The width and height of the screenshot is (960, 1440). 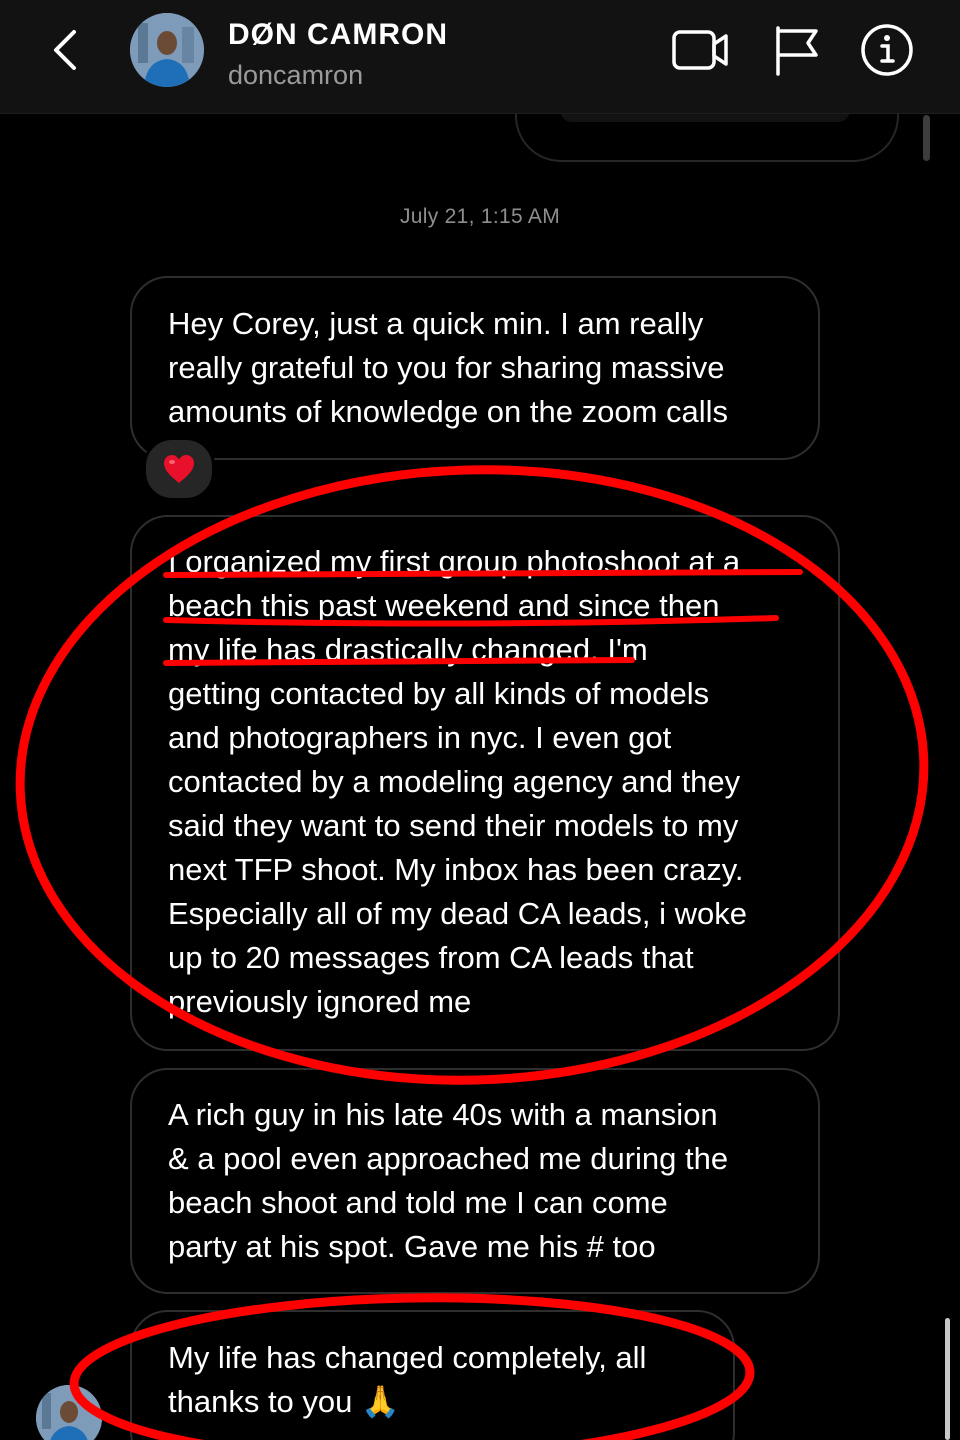 What do you see at coordinates (338, 35) in the screenshot?
I see `contact-name: DØN CAMRON` at bounding box center [338, 35].